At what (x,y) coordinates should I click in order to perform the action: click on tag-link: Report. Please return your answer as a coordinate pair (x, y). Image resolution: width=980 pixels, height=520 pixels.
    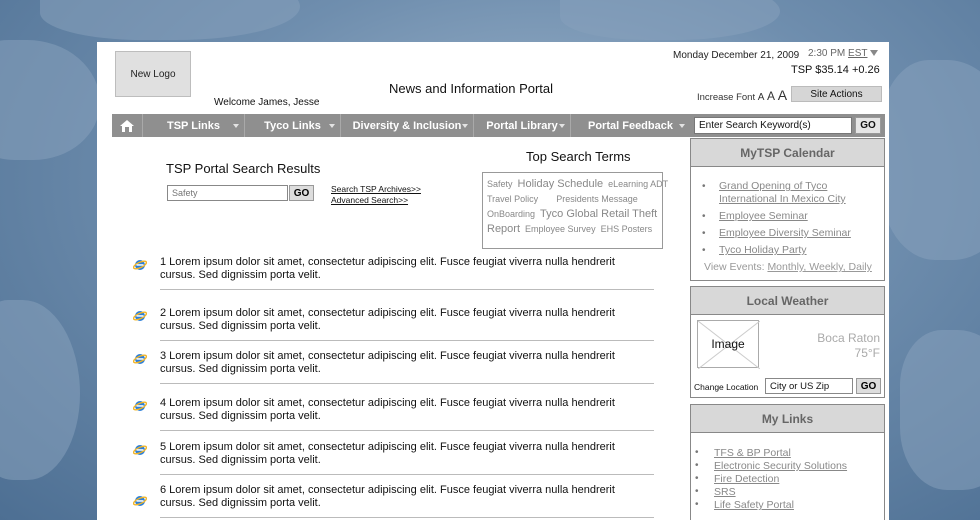
    Looking at the image, I should click on (503, 229).